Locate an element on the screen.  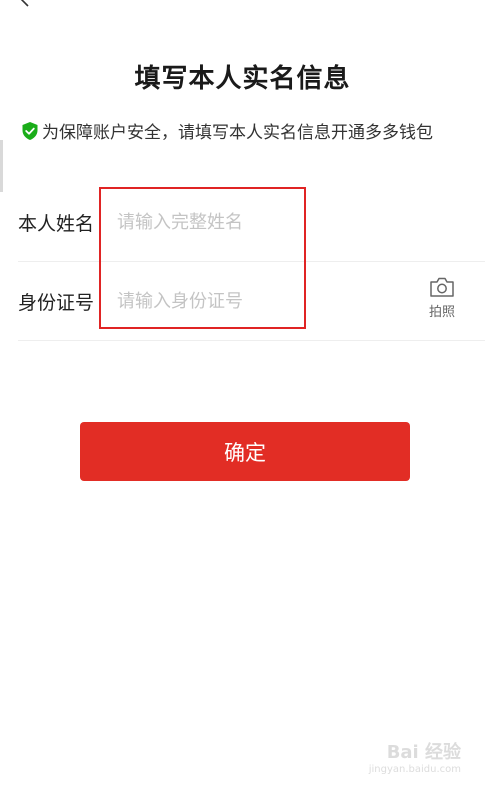
id-card-input is located at coordinates (217, 301).